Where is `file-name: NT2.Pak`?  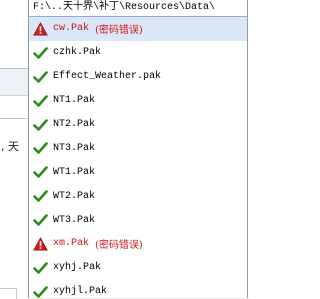
file-name: NT2.Pak is located at coordinates (74, 124).